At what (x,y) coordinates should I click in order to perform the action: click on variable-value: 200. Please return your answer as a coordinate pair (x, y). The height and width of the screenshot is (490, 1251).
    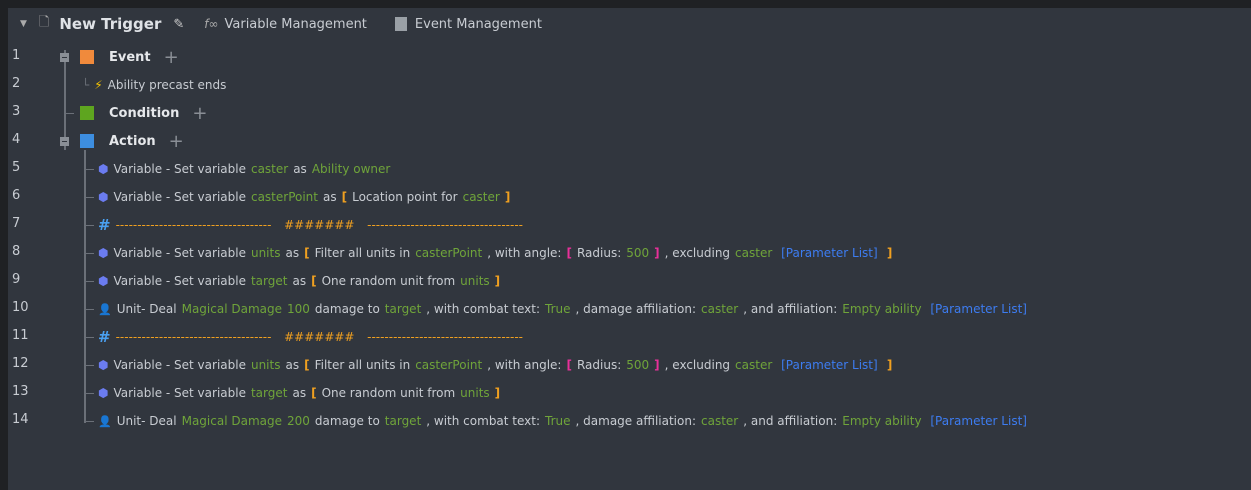
    Looking at the image, I should click on (298, 421).